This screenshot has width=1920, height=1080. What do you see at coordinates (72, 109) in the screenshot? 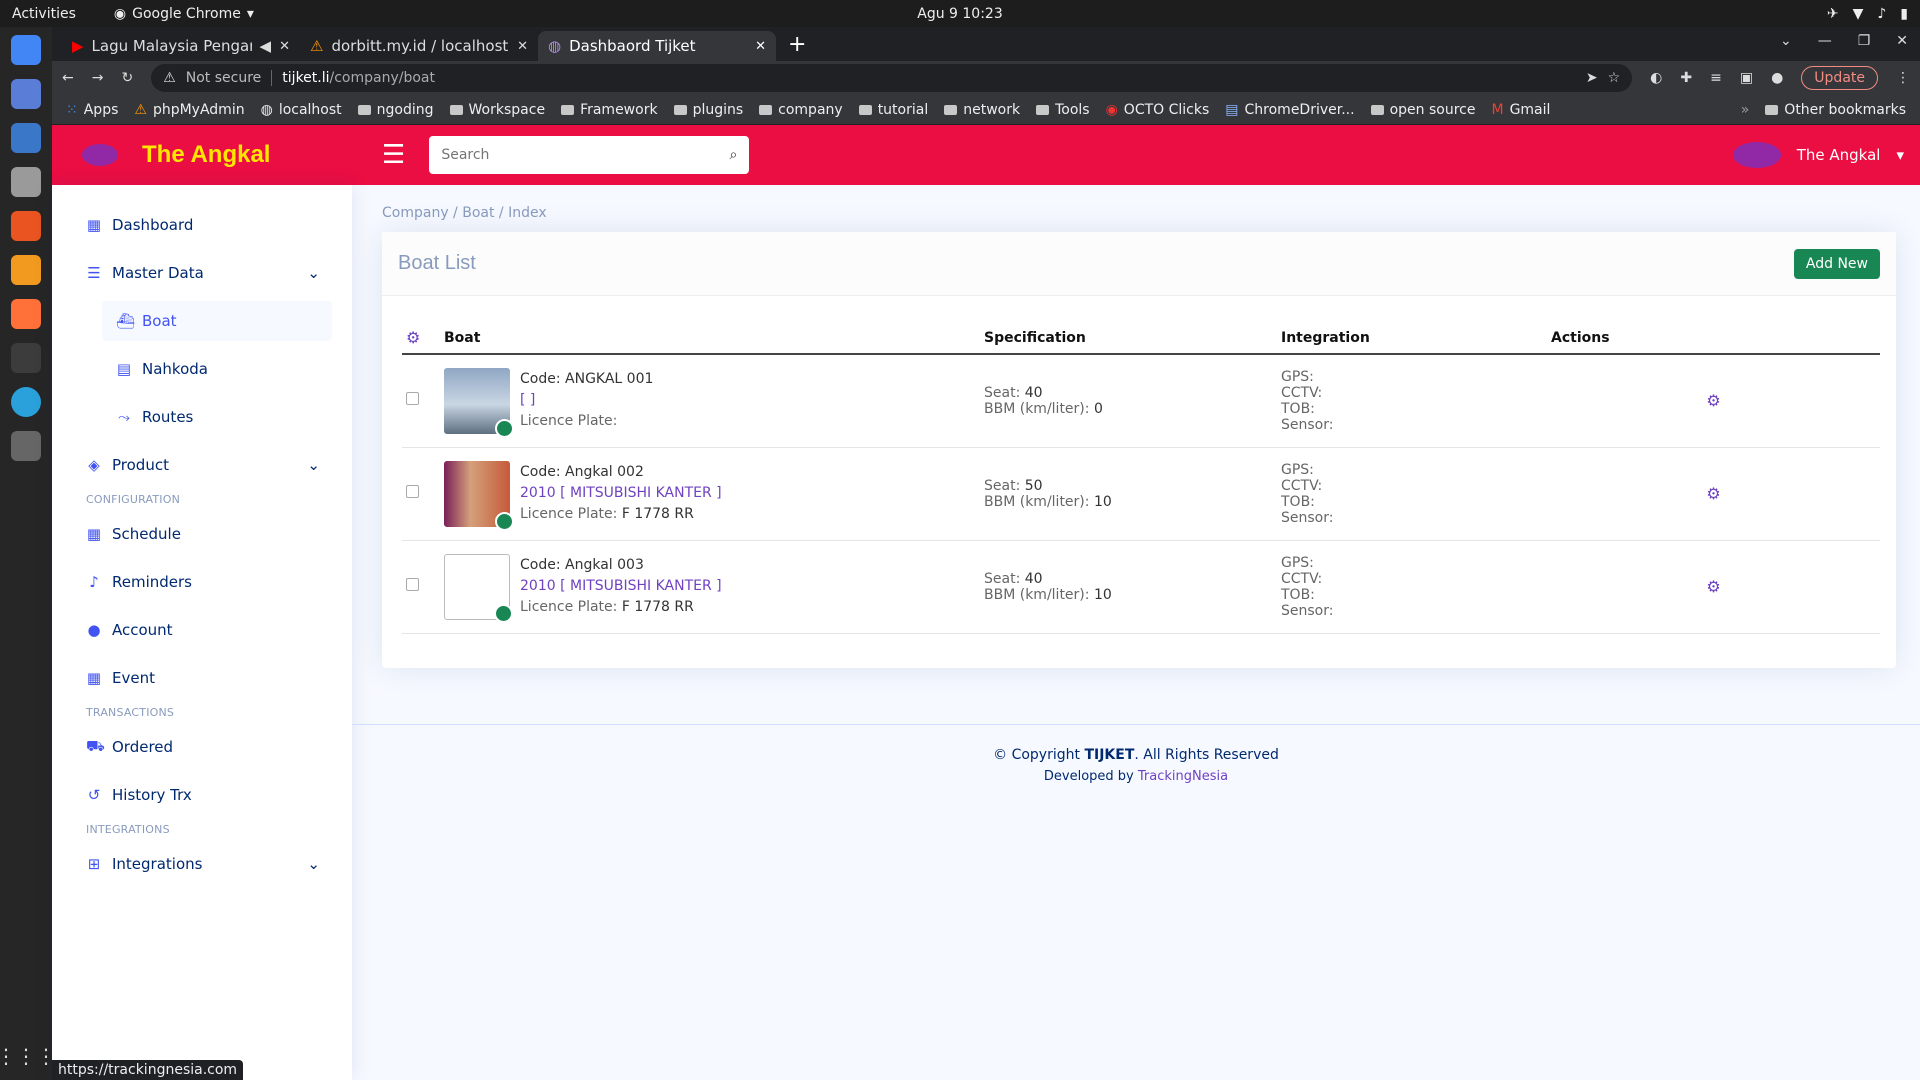
I see `apps-grid-icon: ⁙` at bounding box center [72, 109].